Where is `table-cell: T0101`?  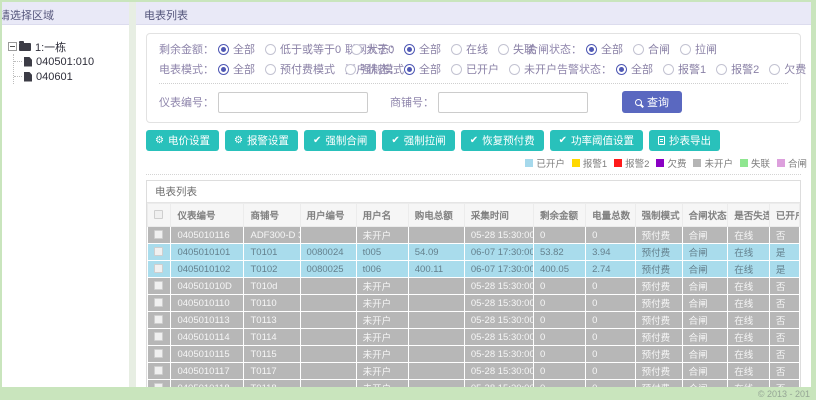 table-cell: T0101 is located at coordinates (272, 252).